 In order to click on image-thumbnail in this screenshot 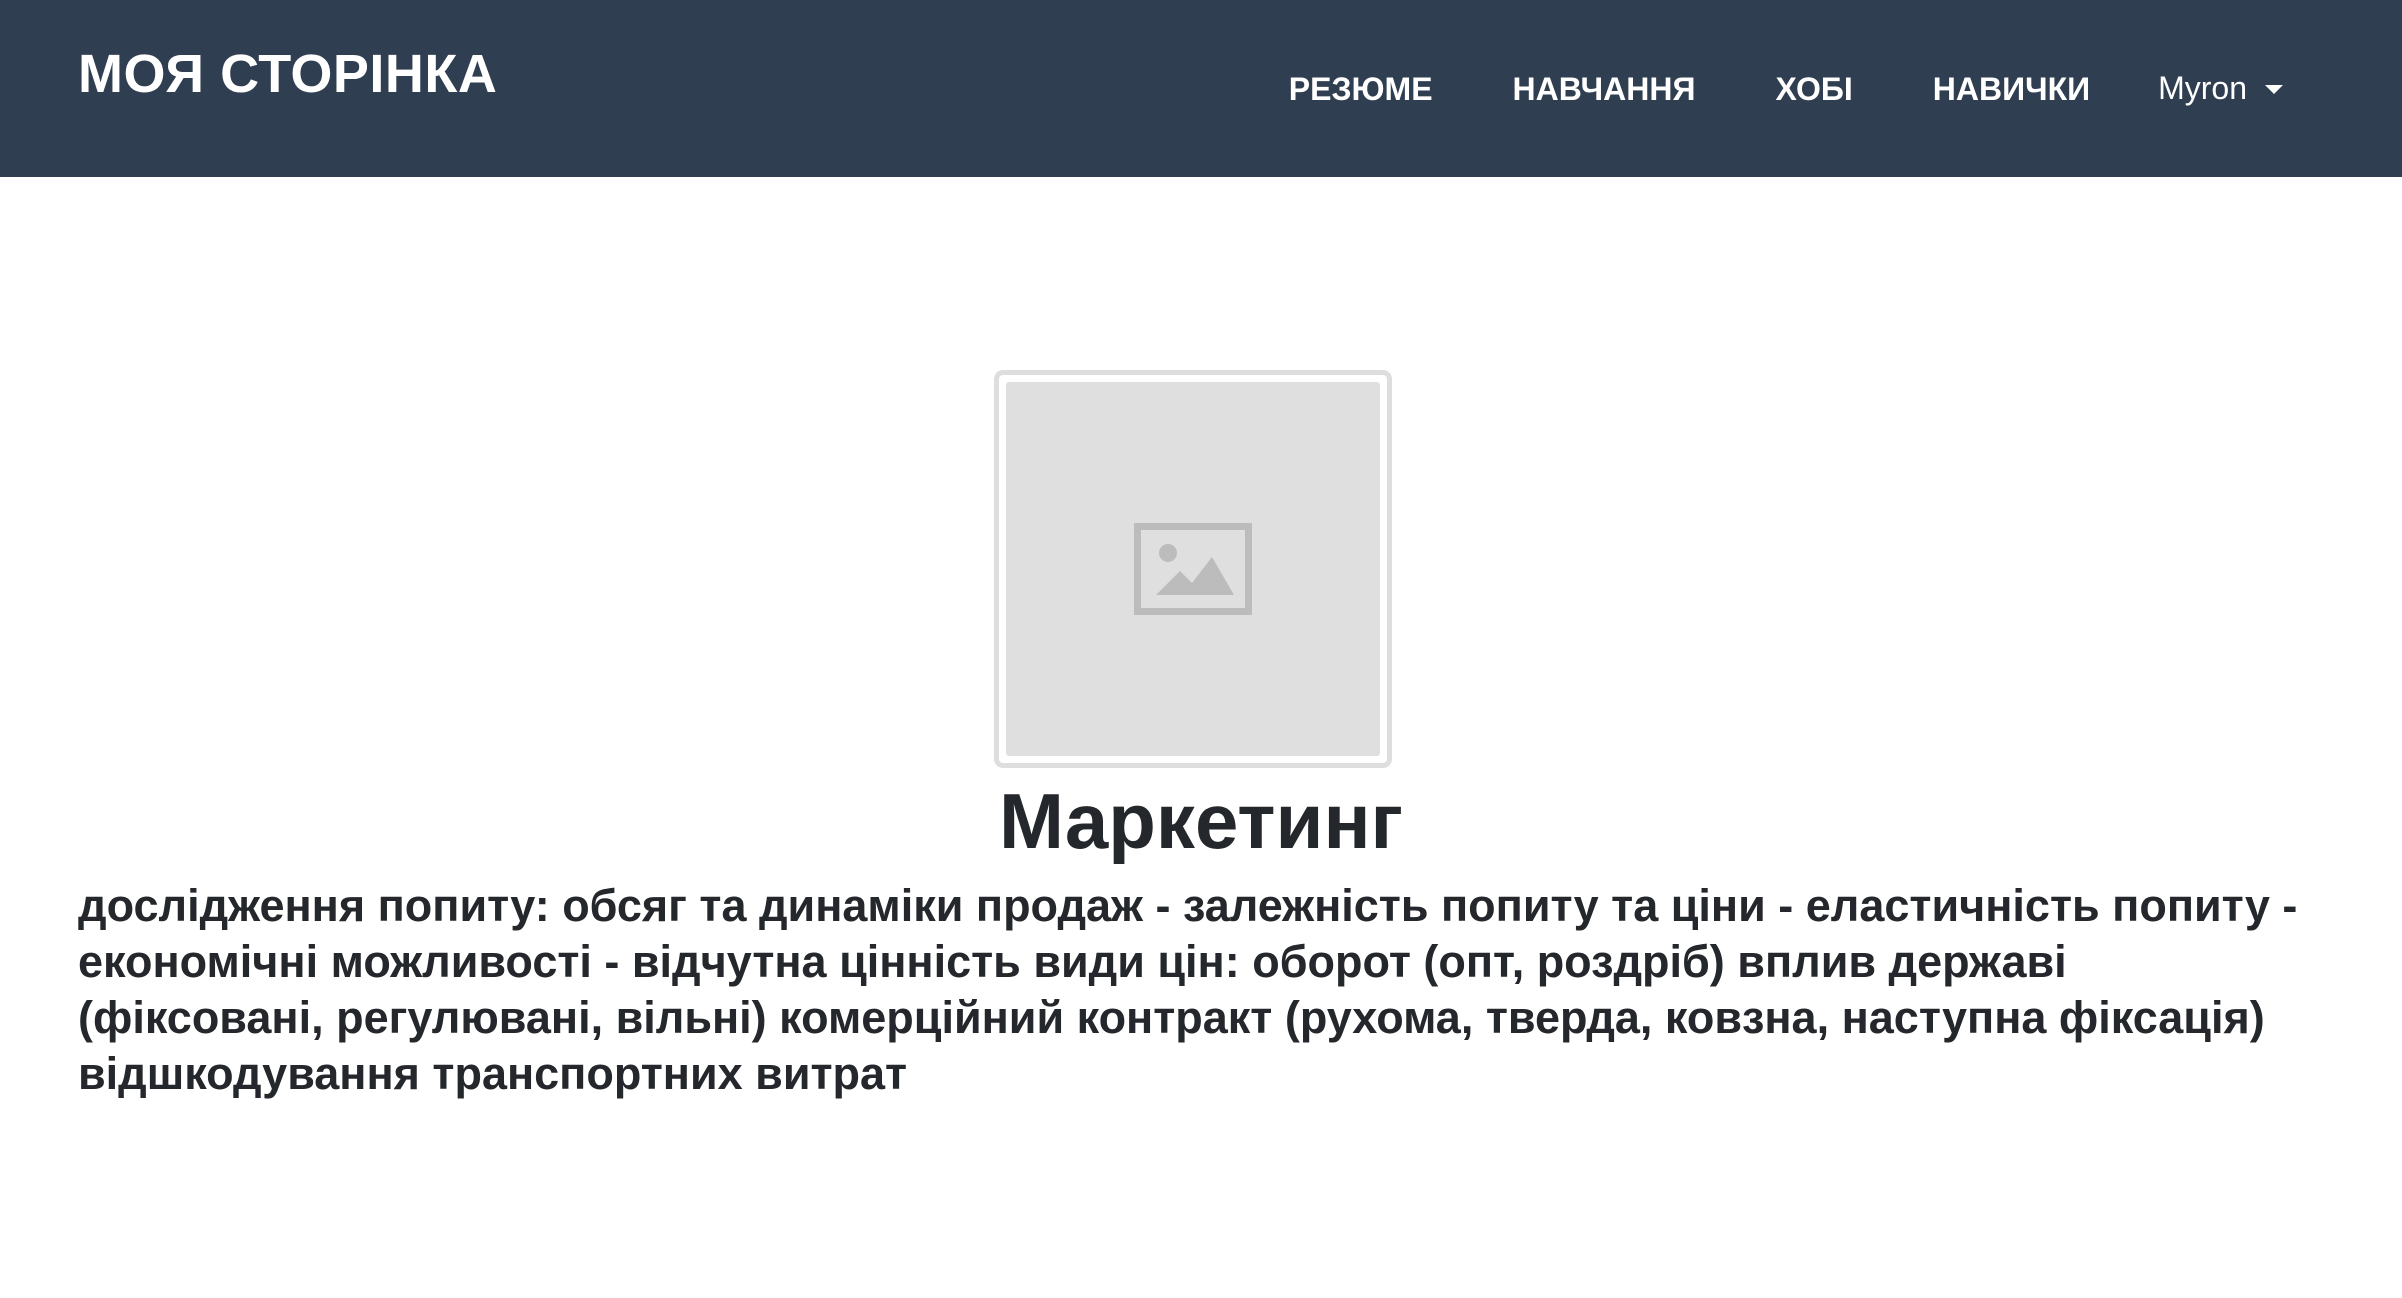, I will do `click(1193, 569)`.